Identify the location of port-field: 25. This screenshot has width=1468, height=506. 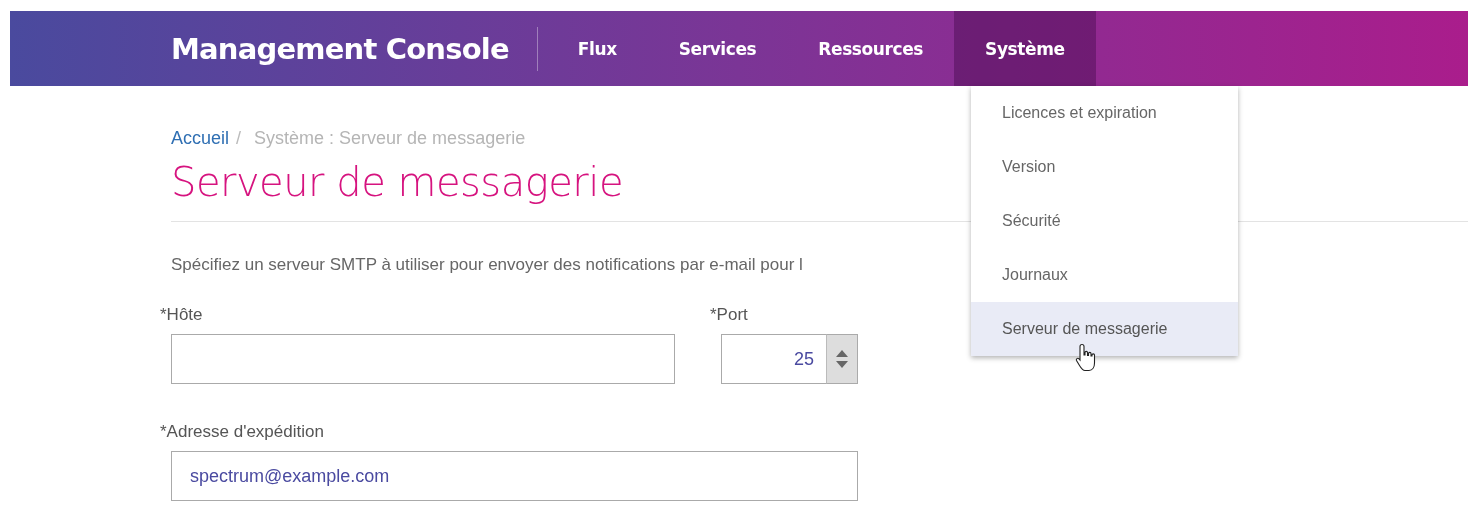
(773, 359).